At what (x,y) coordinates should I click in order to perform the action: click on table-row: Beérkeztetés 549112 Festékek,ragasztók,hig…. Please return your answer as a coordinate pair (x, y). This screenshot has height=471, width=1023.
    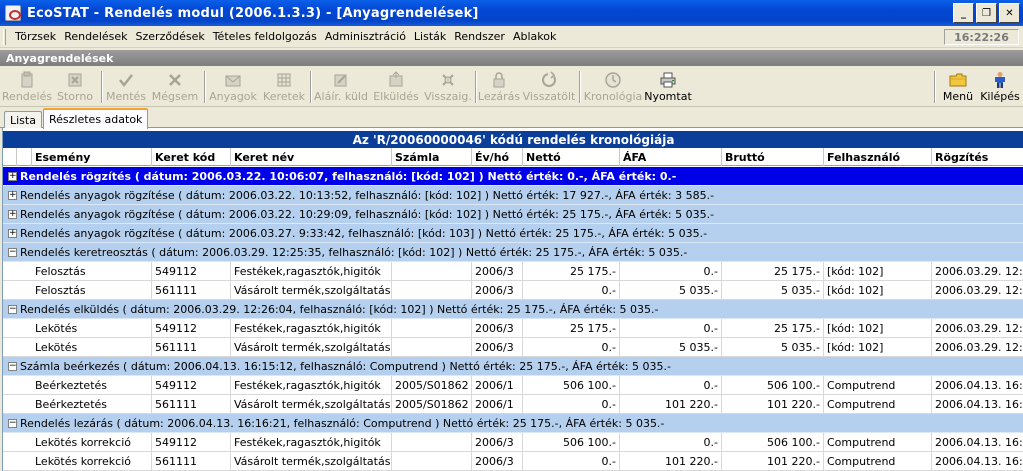
    Looking at the image, I should click on (513, 385).